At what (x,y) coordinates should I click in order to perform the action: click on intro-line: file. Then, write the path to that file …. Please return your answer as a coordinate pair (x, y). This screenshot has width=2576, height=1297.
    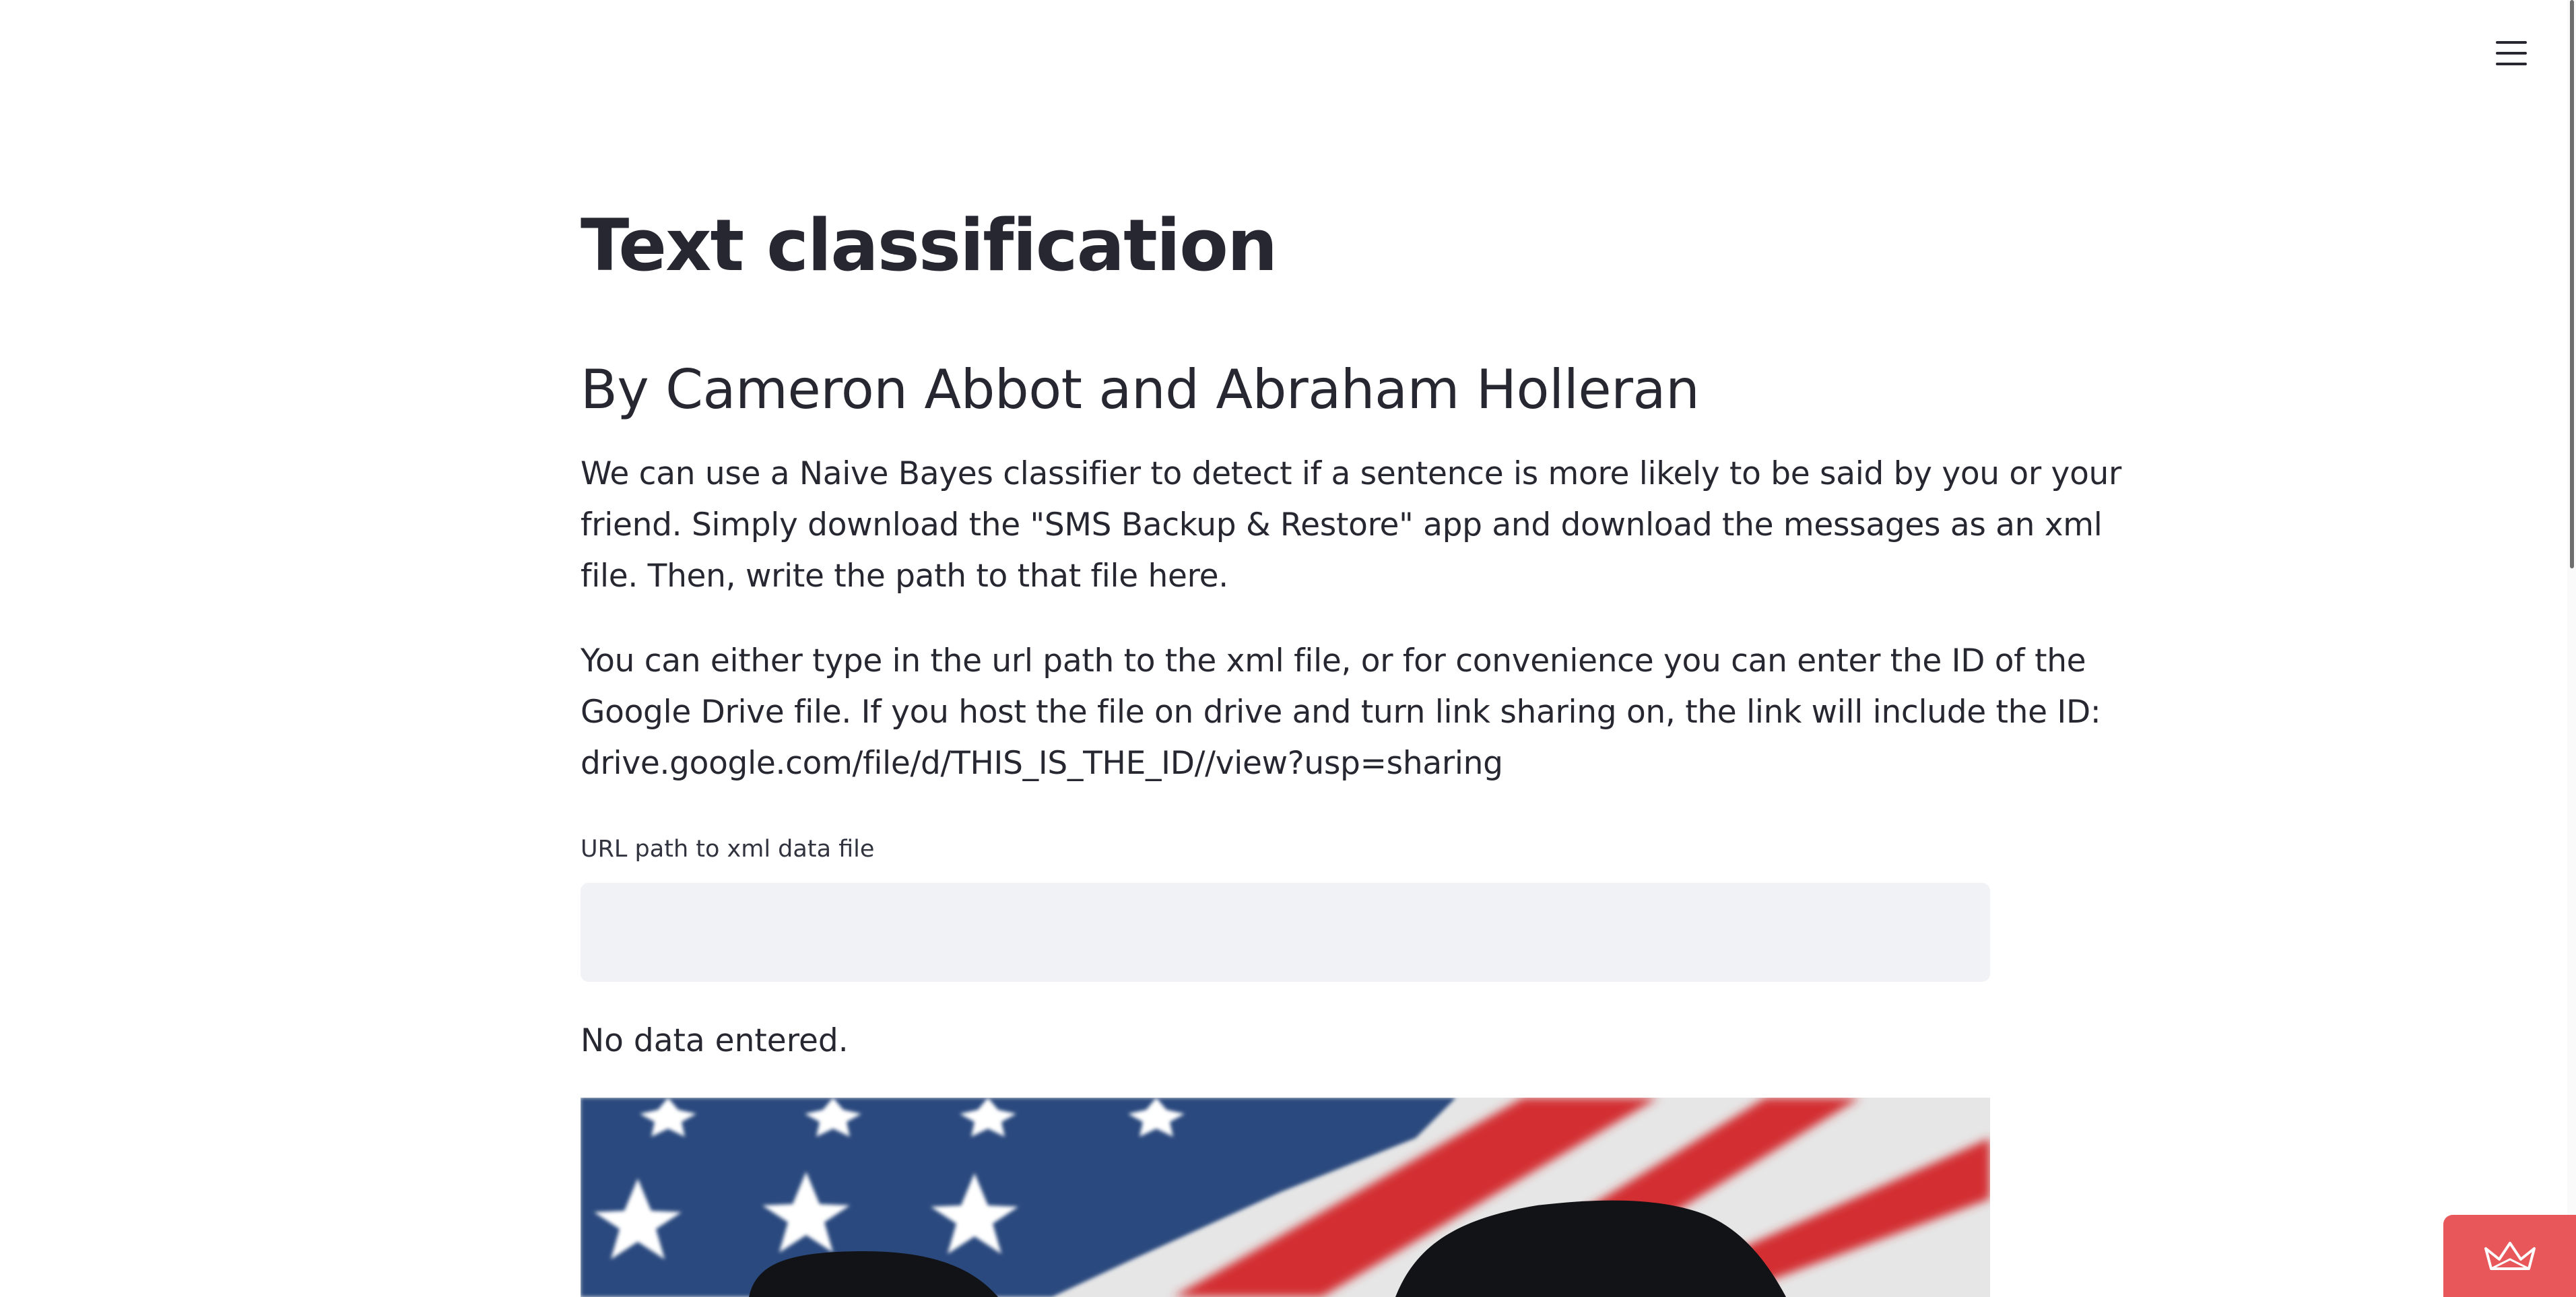
    Looking at the image, I should click on (904, 576).